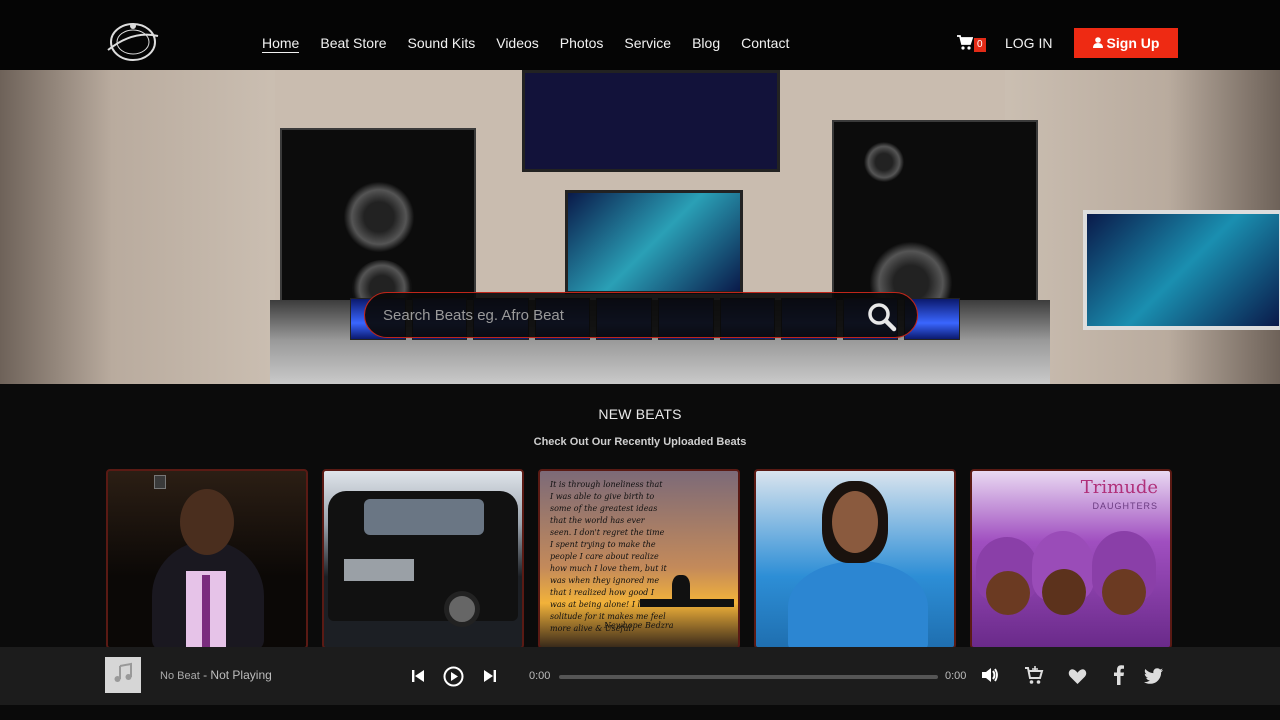  What do you see at coordinates (1181, 270) in the screenshot?
I see `studio-side-screen` at bounding box center [1181, 270].